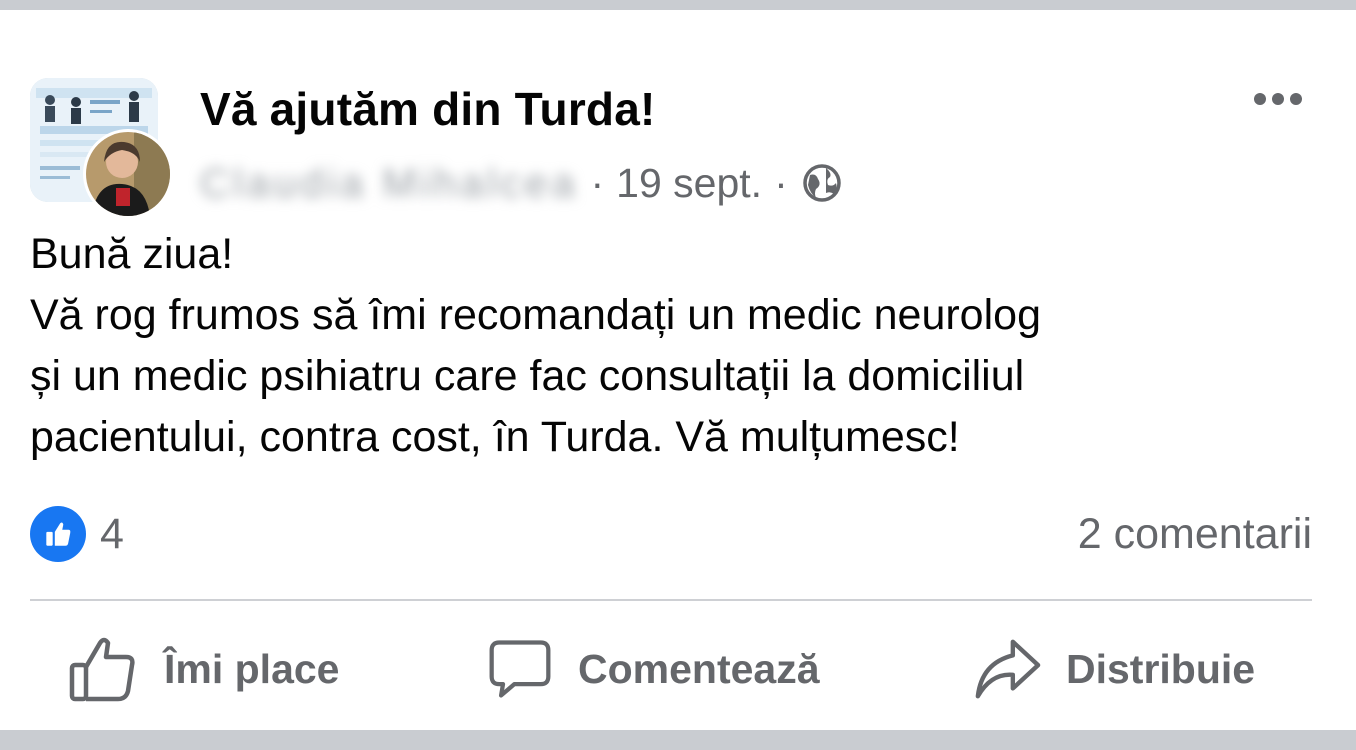 This screenshot has width=1356, height=750. I want to click on comment-button: Comentează, so click(653, 669).